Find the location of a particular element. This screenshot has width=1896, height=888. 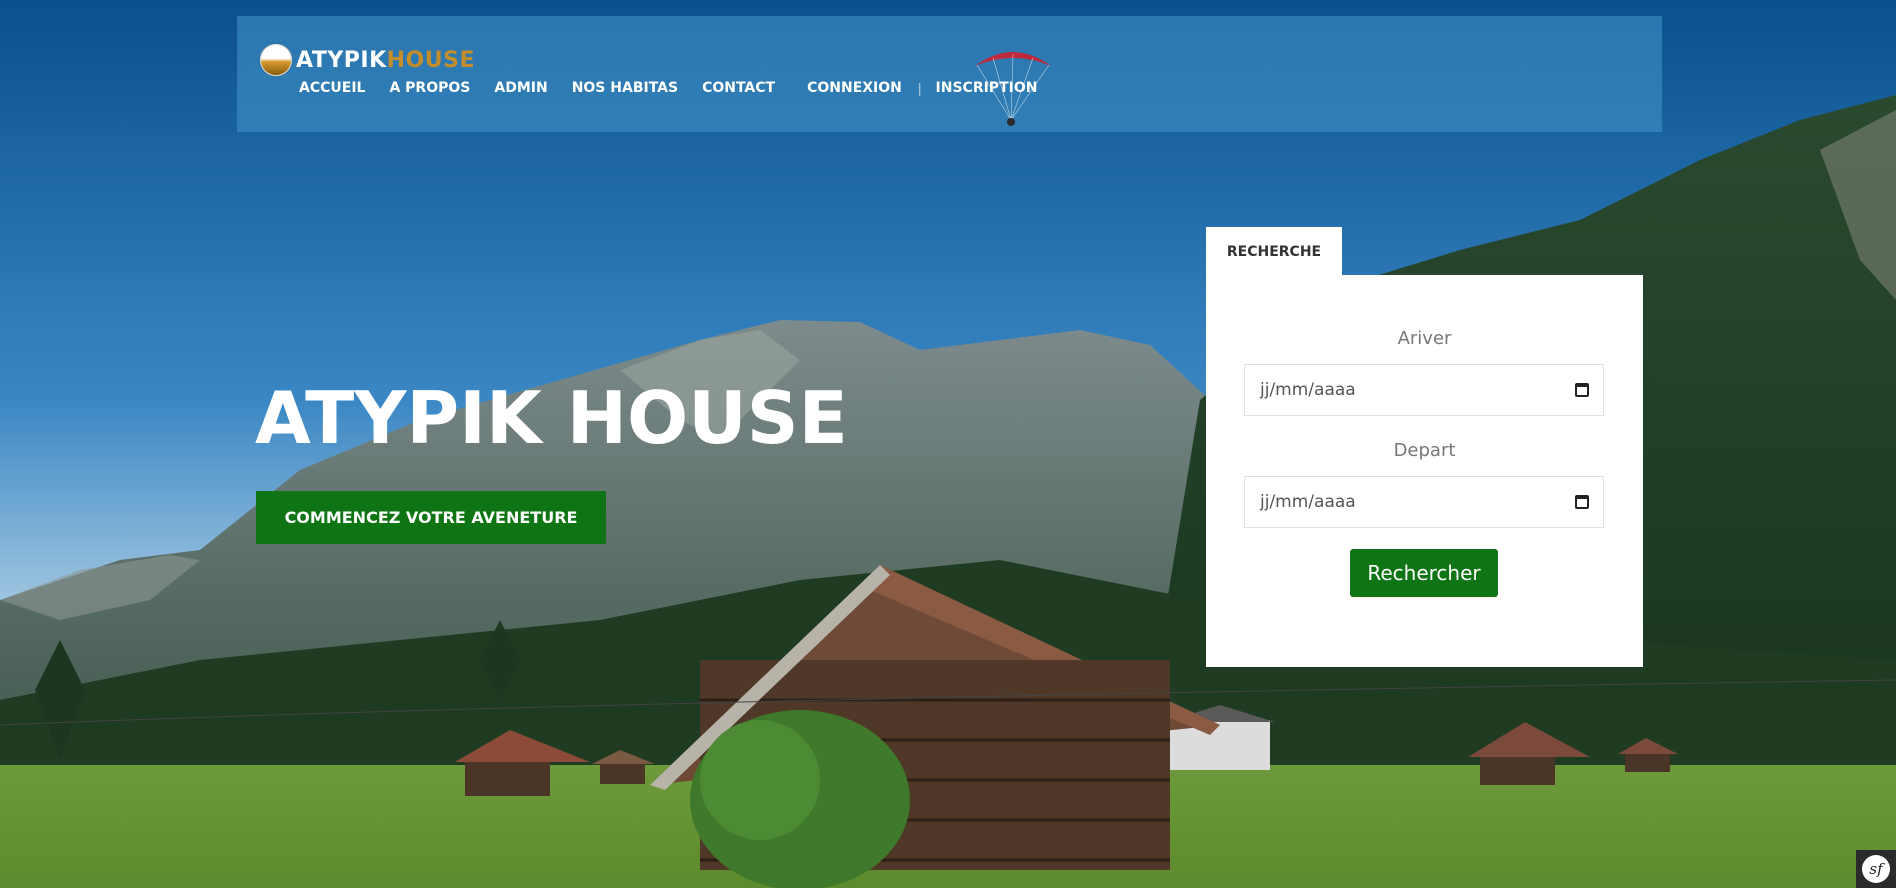

depart-date-placeholder: jj/mm/aaaa is located at coordinates (1308, 502).